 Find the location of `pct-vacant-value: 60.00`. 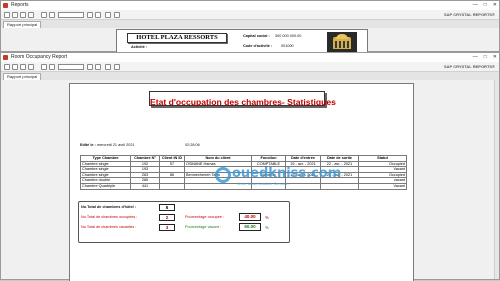

pct-vacant-value: 60.00 is located at coordinates (250, 227).